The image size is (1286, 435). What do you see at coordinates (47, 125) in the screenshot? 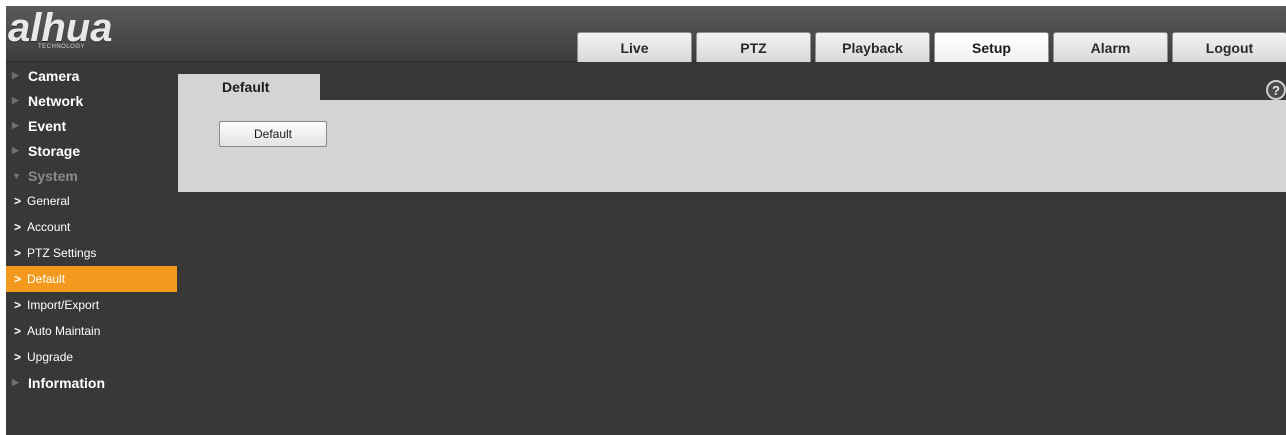
I see `sidebar-item-label: Event` at bounding box center [47, 125].